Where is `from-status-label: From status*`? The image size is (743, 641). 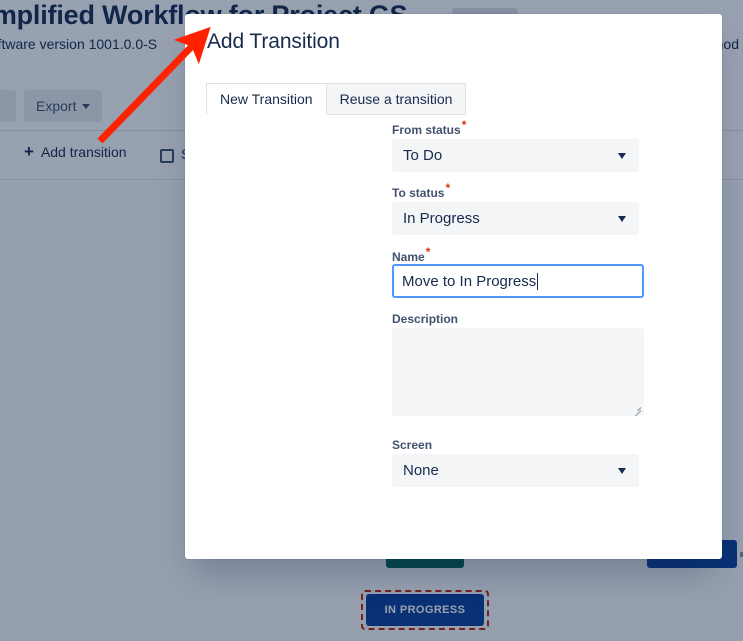
from-status-label: From status* is located at coordinates (429, 128).